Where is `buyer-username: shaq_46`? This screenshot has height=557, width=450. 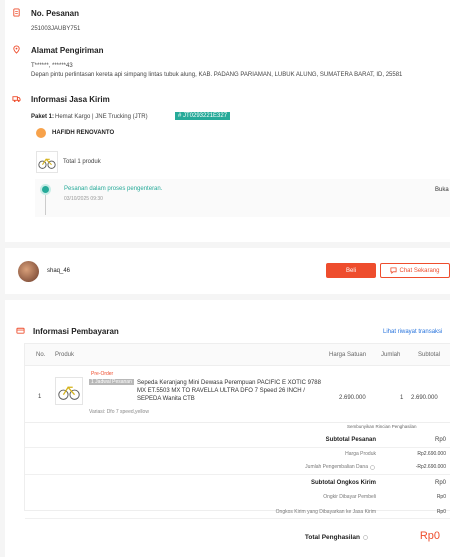 buyer-username: shaq_46 is located at coordinates (58, 271).